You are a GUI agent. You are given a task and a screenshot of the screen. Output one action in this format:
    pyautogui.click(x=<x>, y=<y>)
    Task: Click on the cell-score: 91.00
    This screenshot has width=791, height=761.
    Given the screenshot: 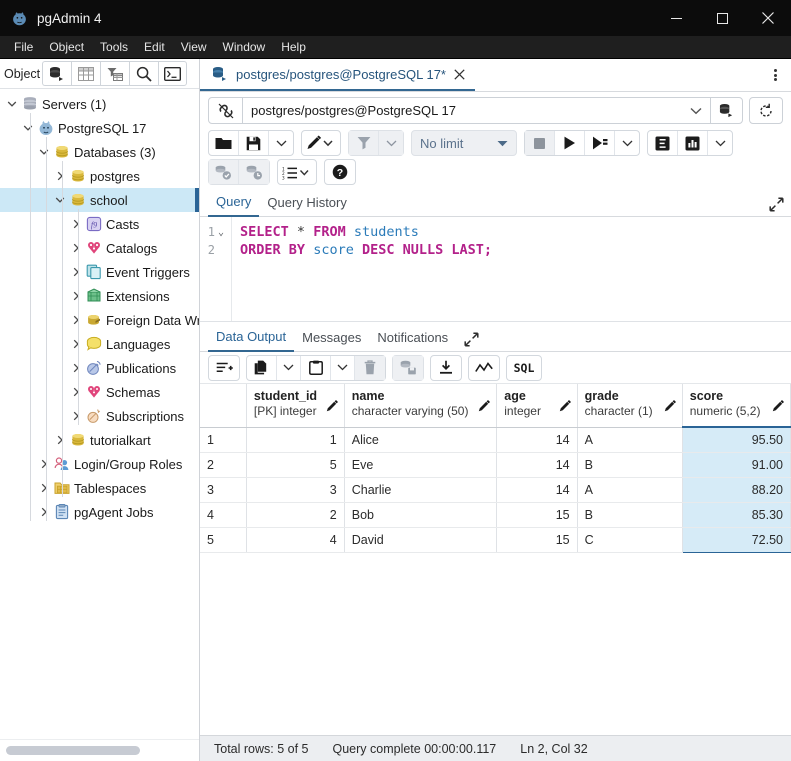 What is the action you would take?
    pyautogui.click(x=736, y=465)
    